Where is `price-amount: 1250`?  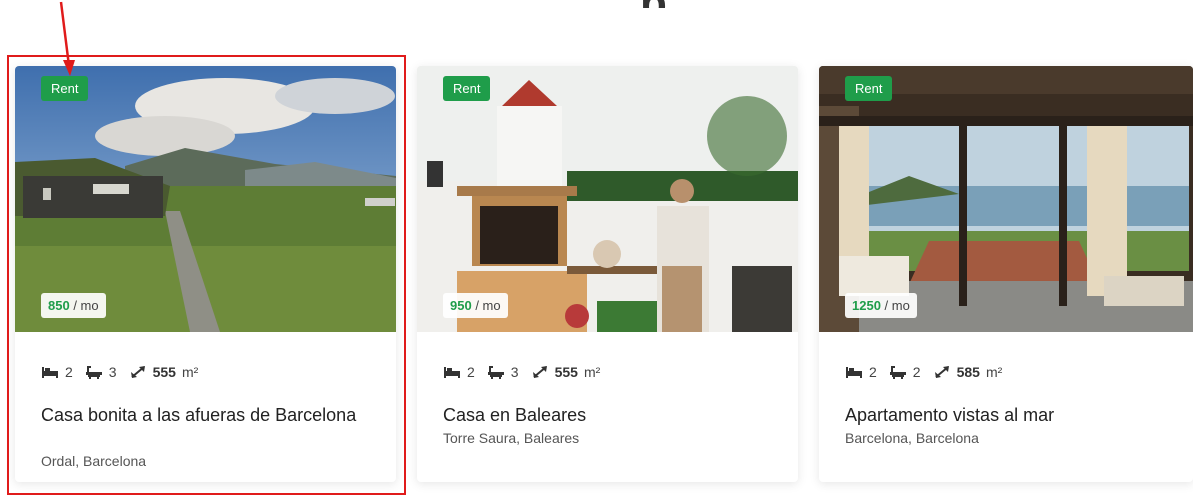 price-amount: 1250 is located at coordinates (866, 305).